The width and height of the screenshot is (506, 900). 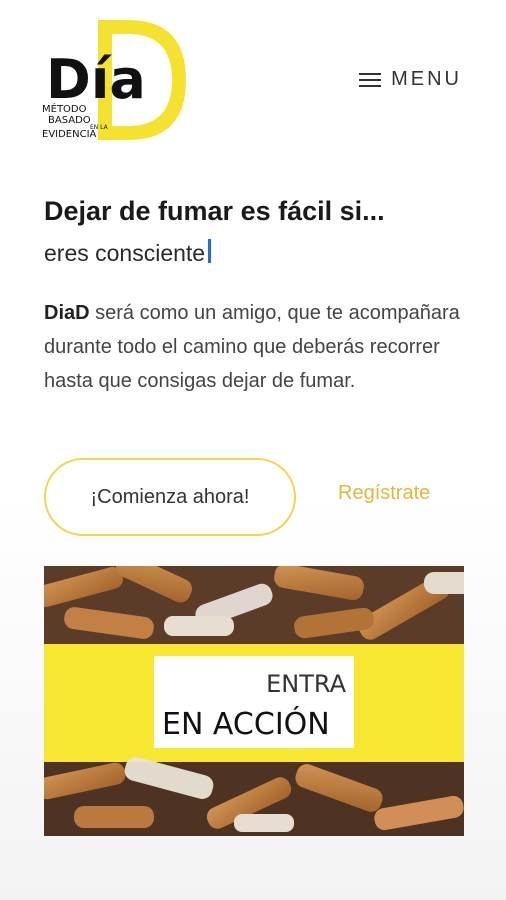 I want to click on subtitle: eres consciente, so click(x=128, y=252).